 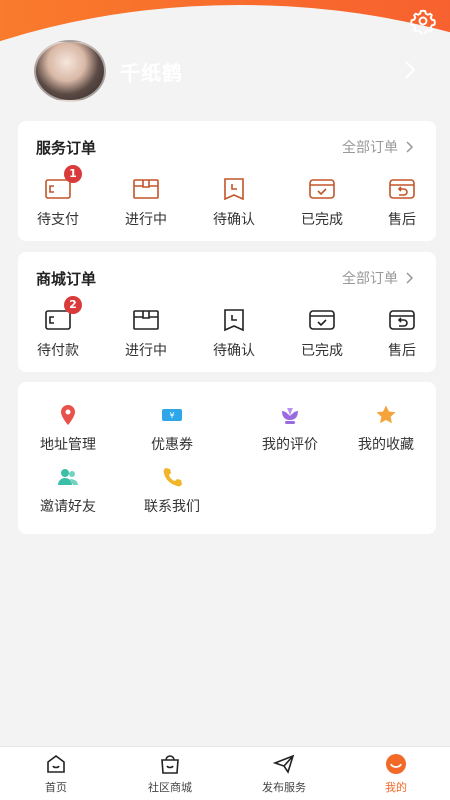 I want to click on smile-icon, so click(x=396, y=764).